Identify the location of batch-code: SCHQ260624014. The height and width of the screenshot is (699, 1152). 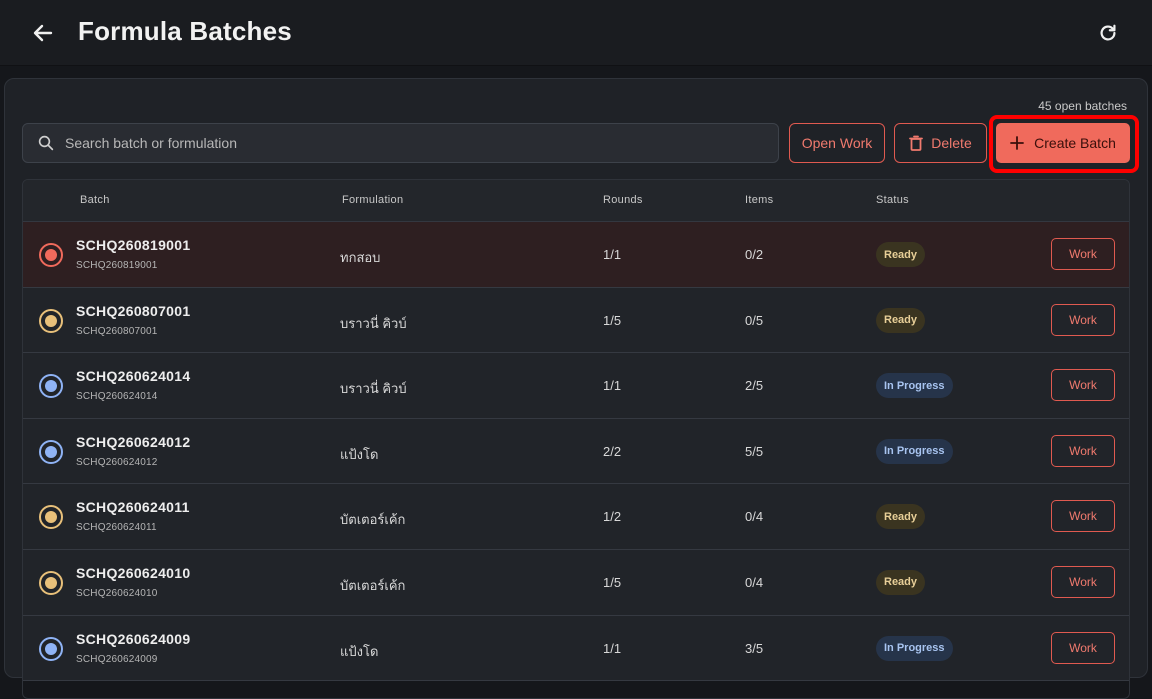
(133, 376).